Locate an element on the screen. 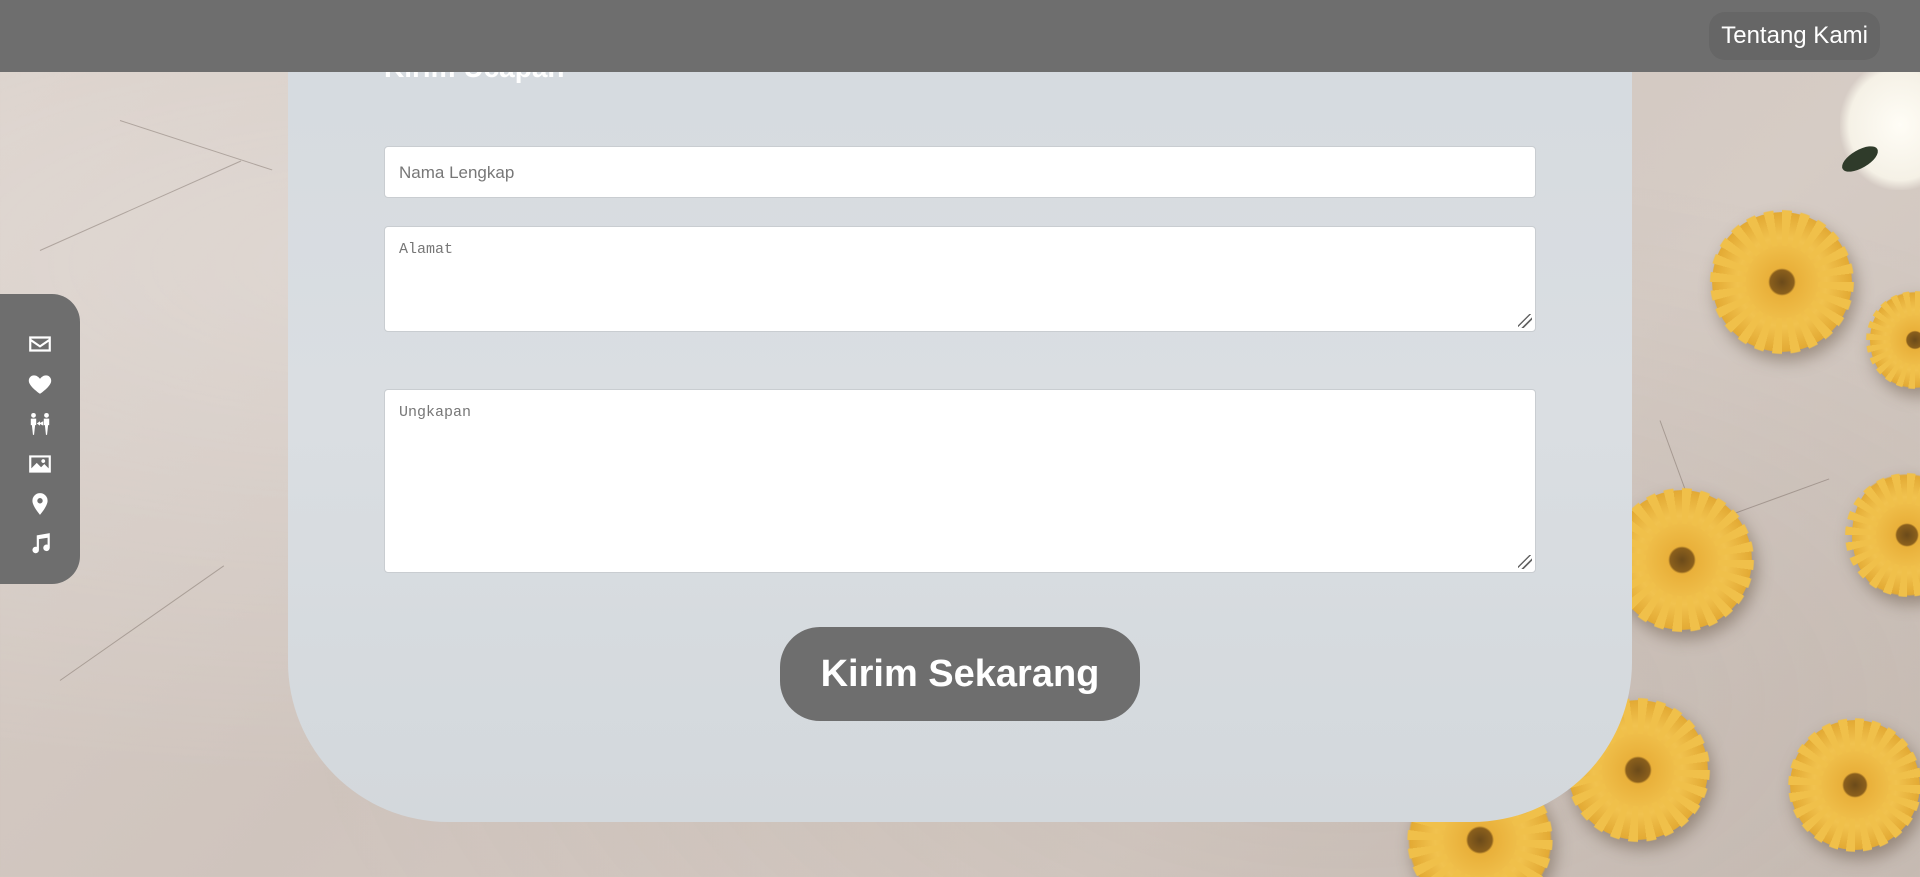 This screenshot has width=1920, height=877. envelope-icon is located at coordinates (40, 344).